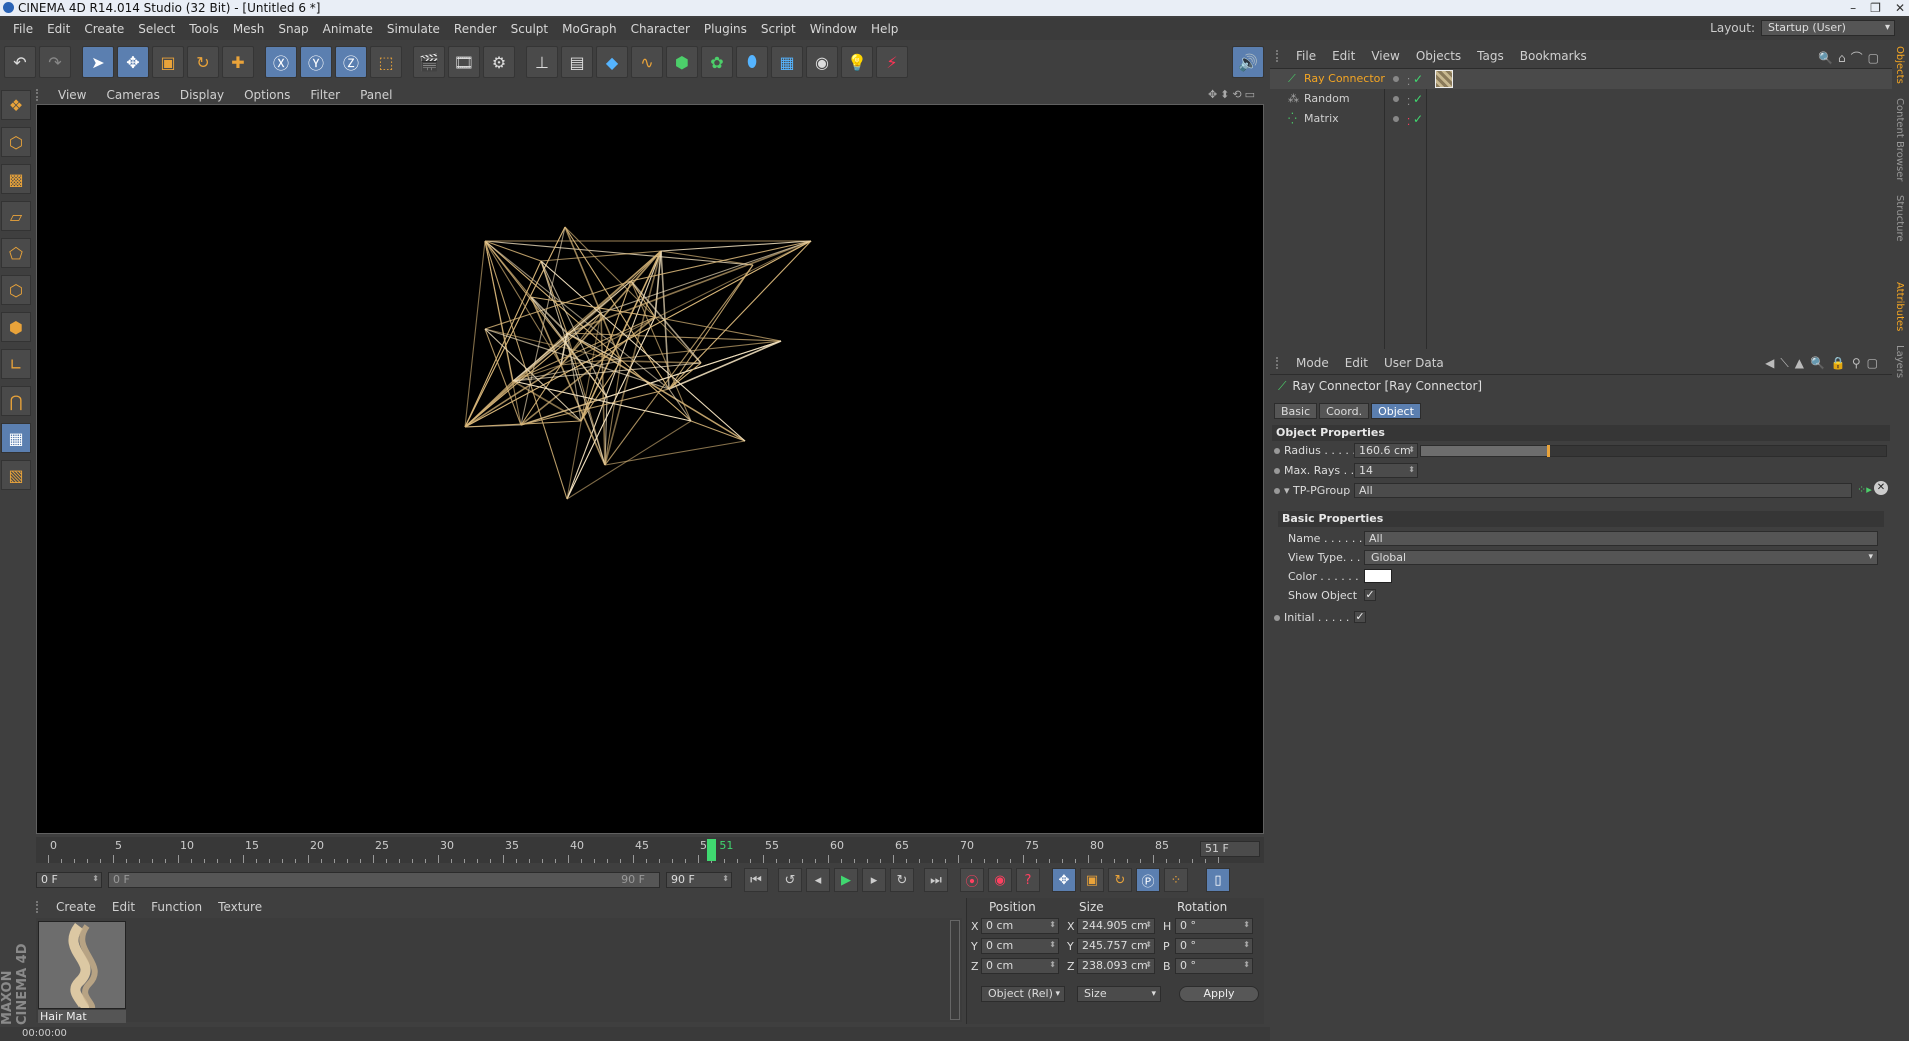 The width and height of the screenshot is (1909, 1041). Describe the element at coordinates (202, 95) in the screenshot. I see `viewport-menu-display: Display` at that location.